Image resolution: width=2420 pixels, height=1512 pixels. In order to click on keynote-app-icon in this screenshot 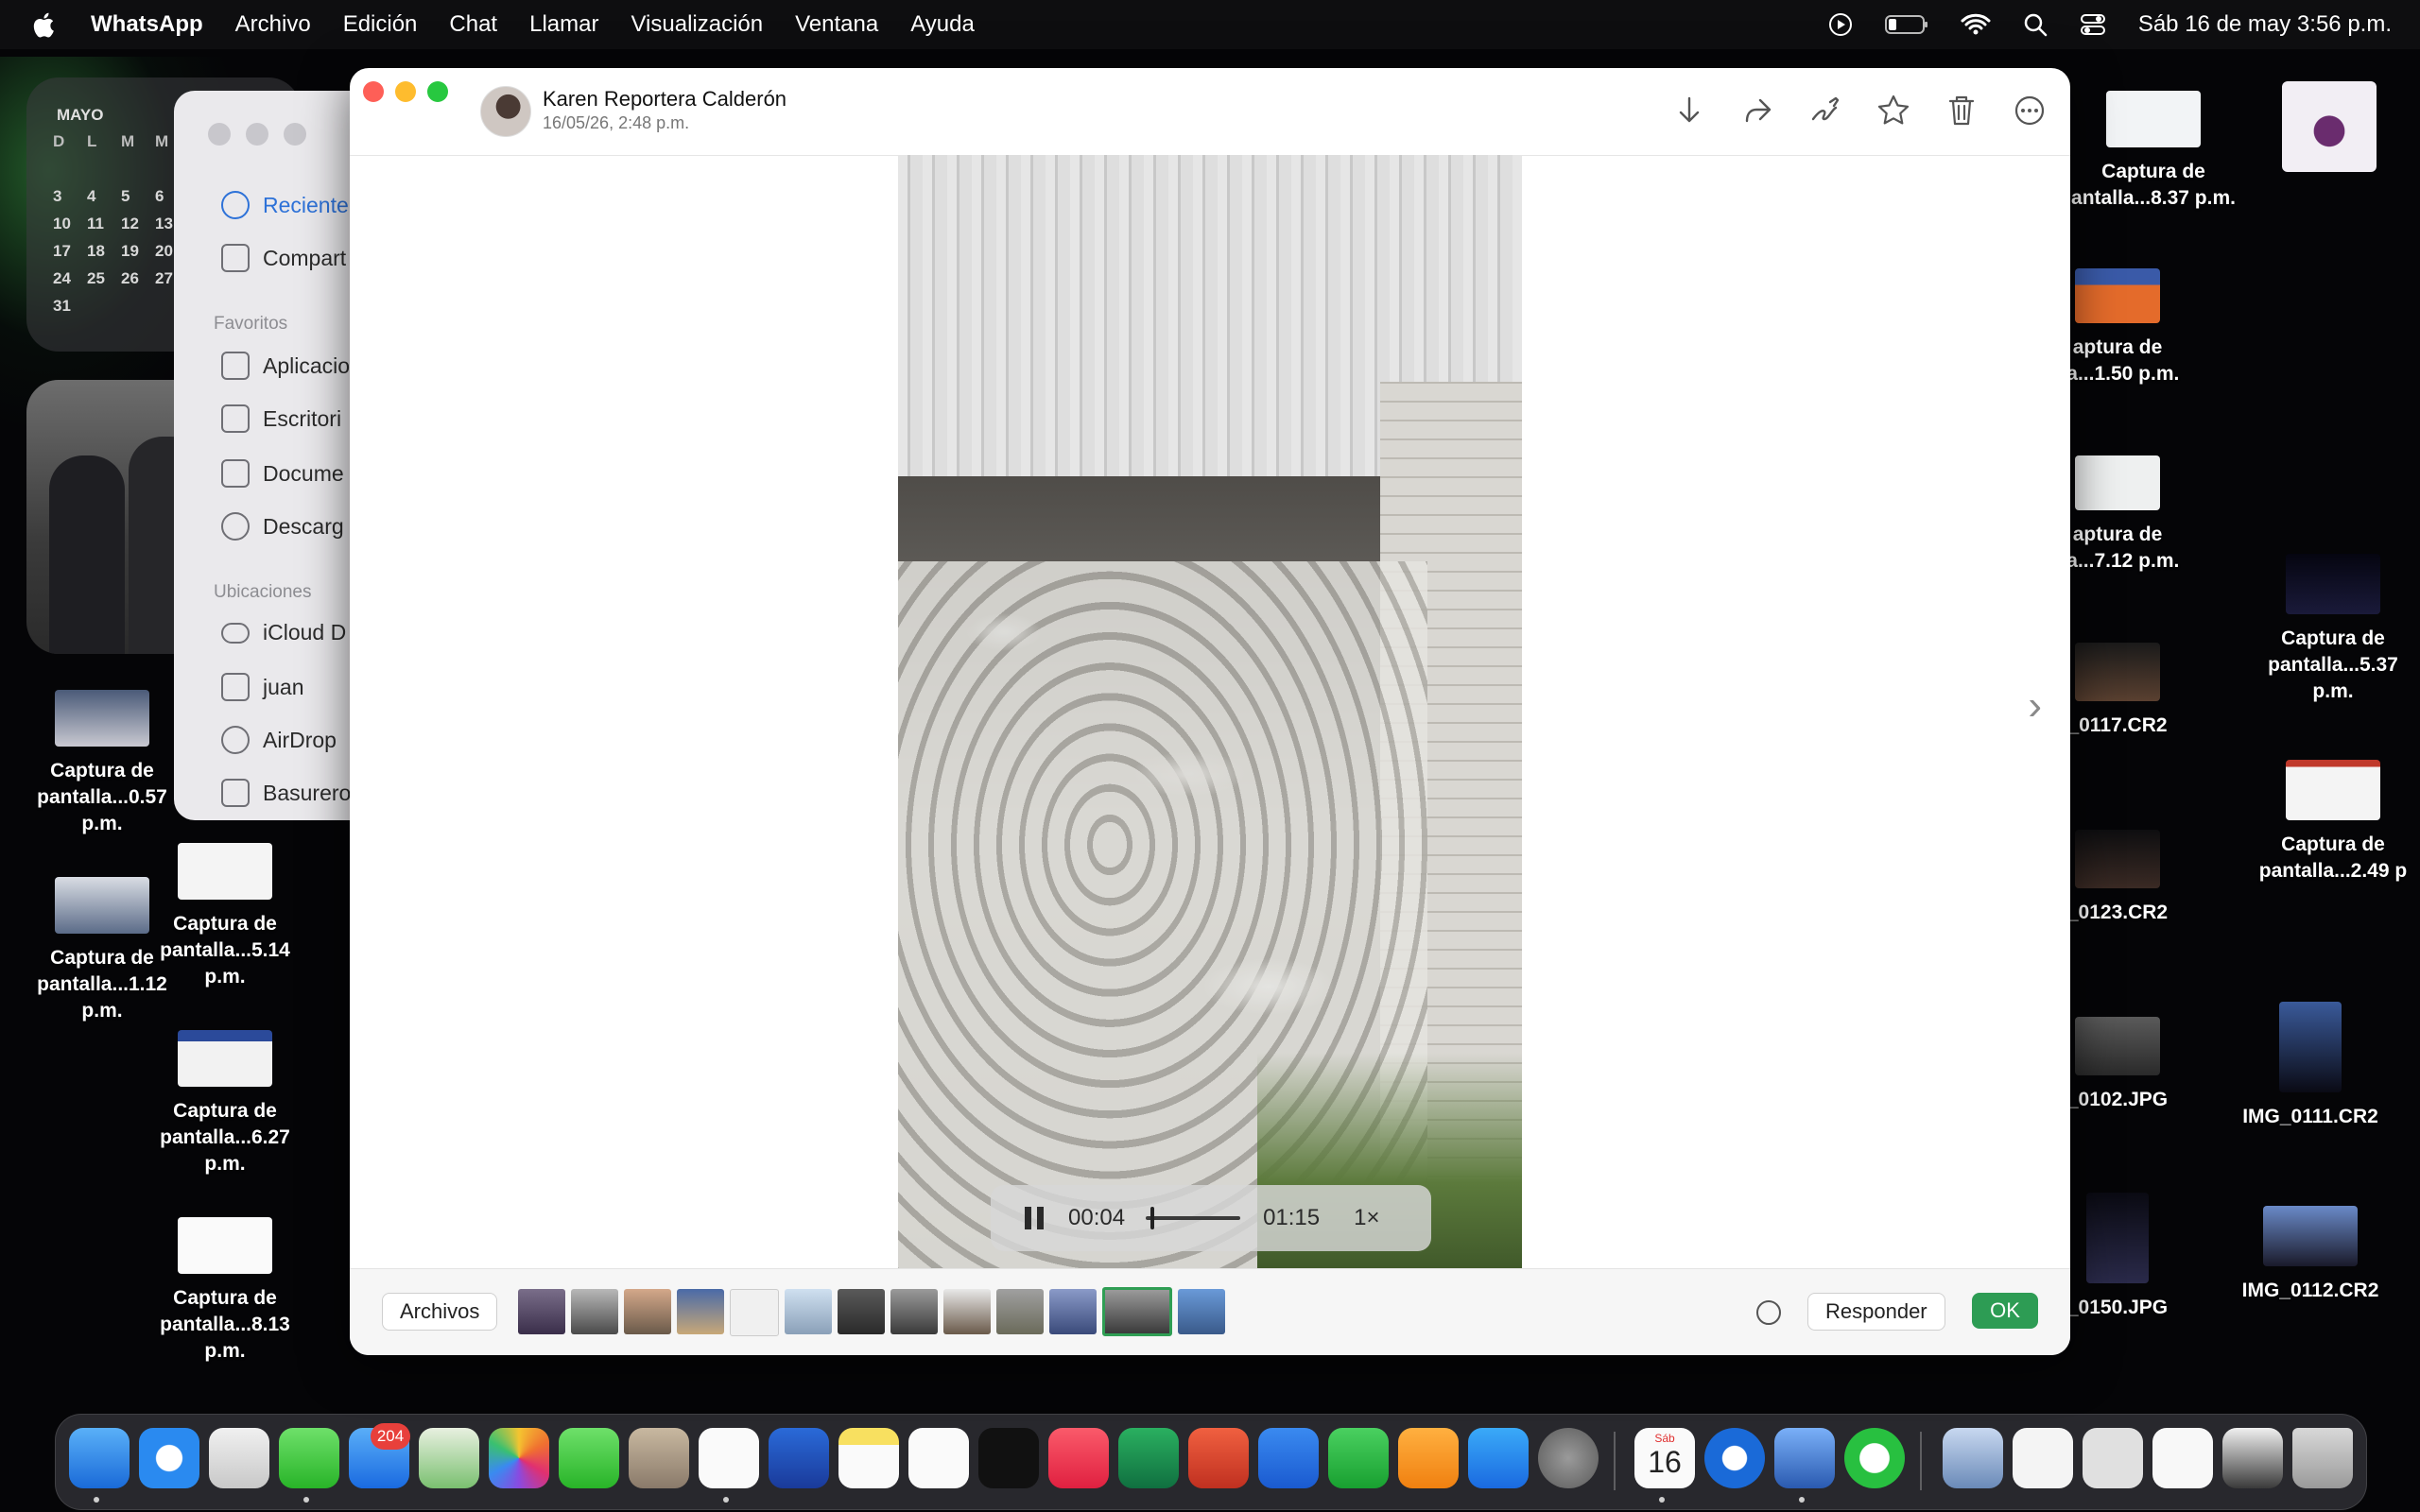, I will do `click(1288, 1458)`.